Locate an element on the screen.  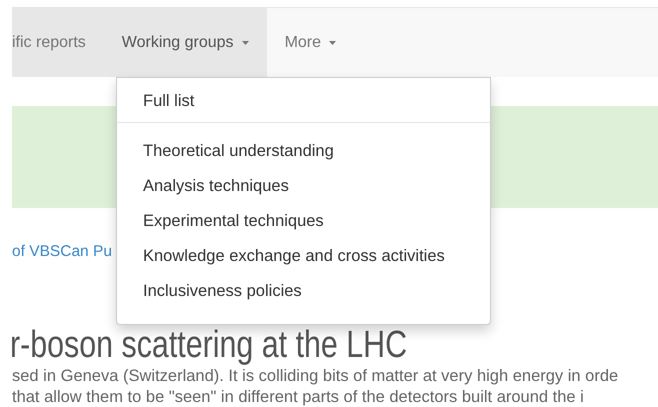
menu-item: Knowledge exchange and cross activities is located at coordinates (303, 260).